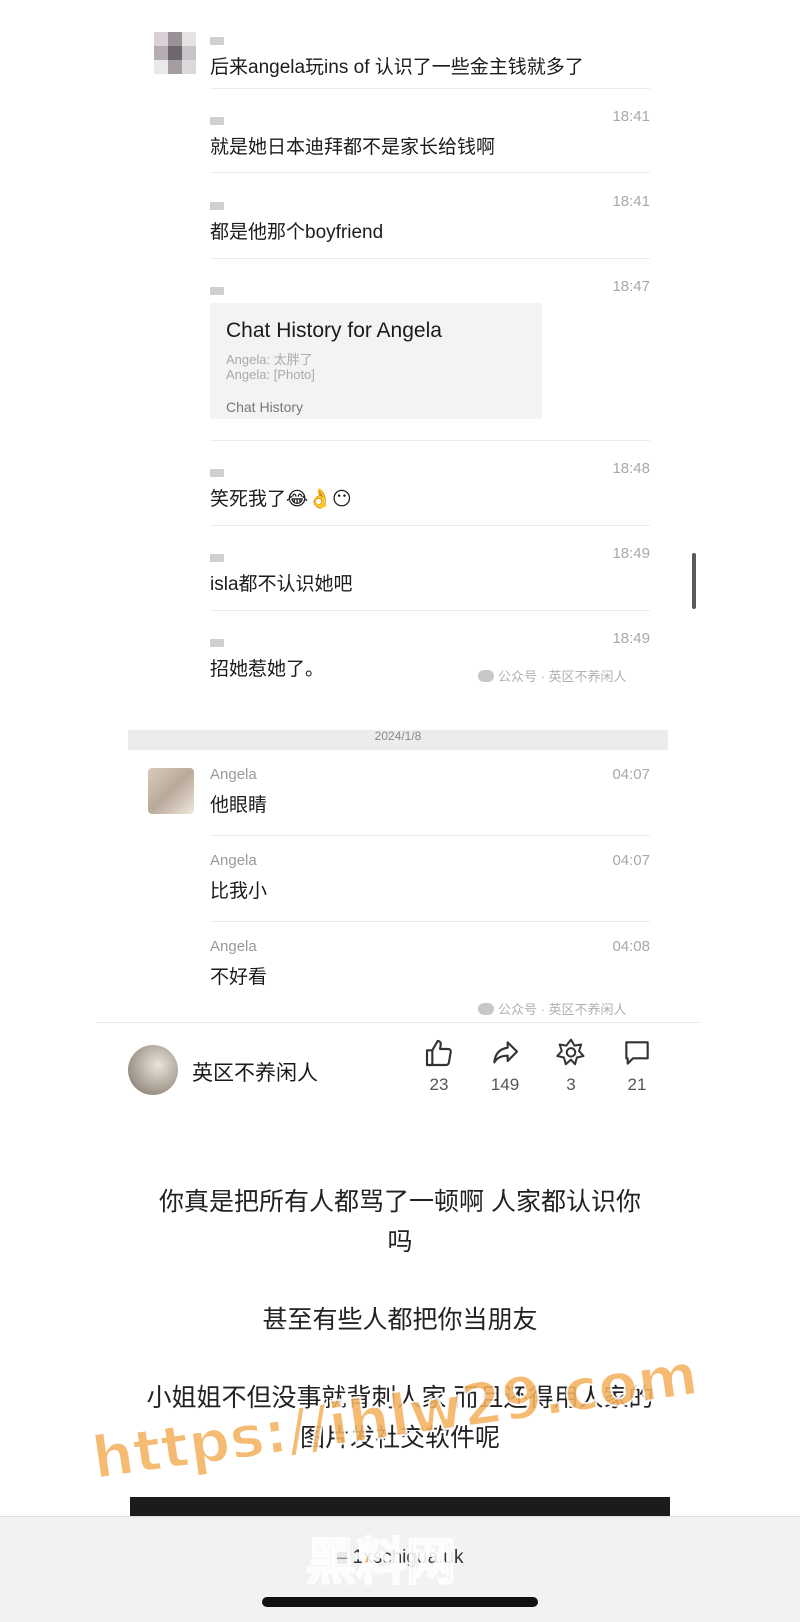 The image size is (800, 1622). Describe the element at coordinates (408, 1557) in the screenshot. I see `url-text: 1xschigua.uk` at that location.